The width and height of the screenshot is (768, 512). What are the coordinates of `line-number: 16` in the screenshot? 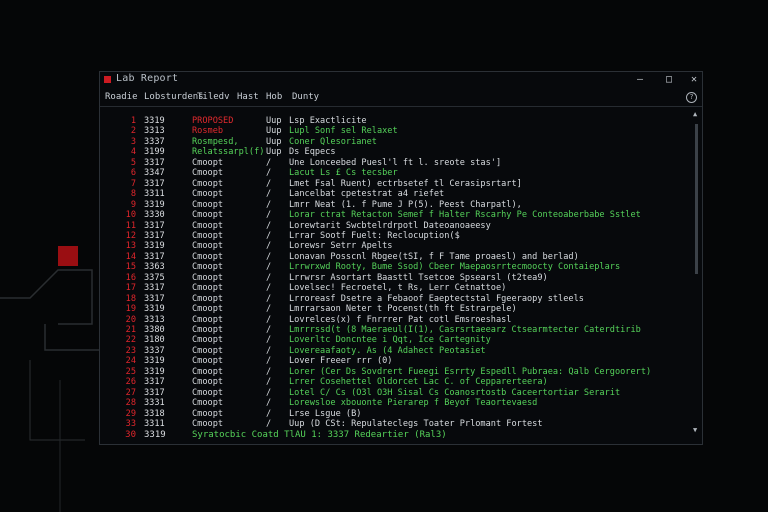 It's located at (130, 277).